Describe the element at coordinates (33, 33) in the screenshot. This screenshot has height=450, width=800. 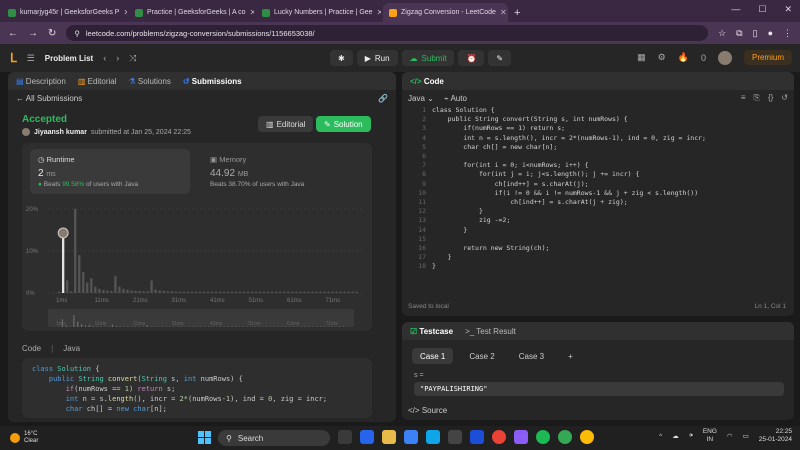
I see `forward-icon: →` at that location.